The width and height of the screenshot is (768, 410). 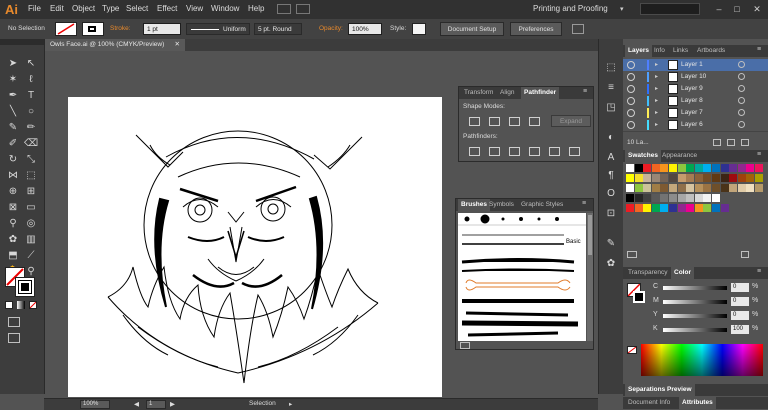 What do you see at coordinates (501, 205) in the screenshot?
I see `tab-symbols: Symbols` at bounding box center [501, 205].